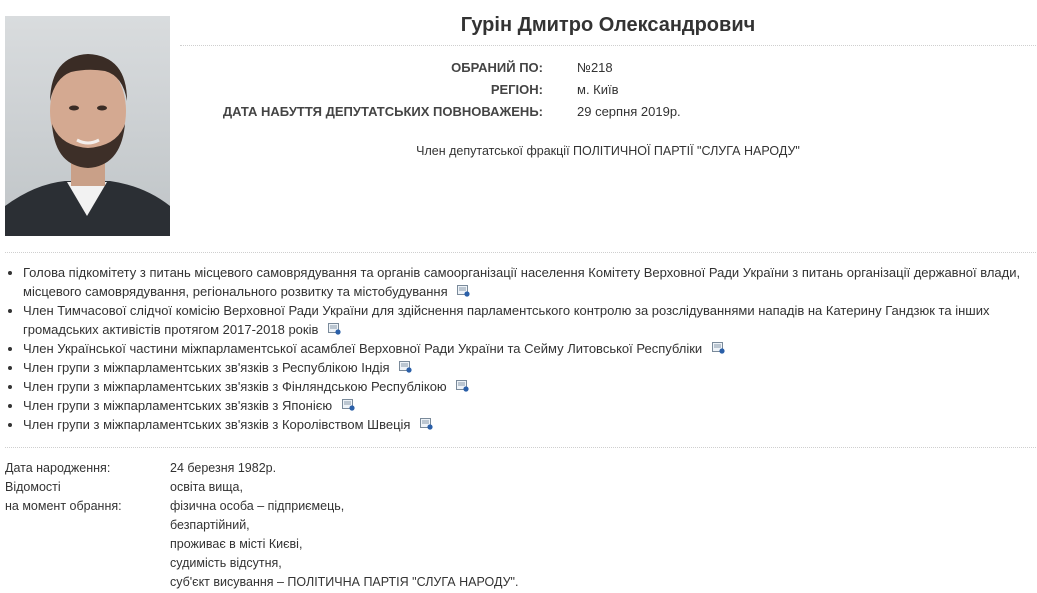 The width and height of the screenshot is (1037, 593). What do you see at coordinates (520, 447) in the screenshot?
I see `section-divider-bottom` at bounding box center [520, 447].